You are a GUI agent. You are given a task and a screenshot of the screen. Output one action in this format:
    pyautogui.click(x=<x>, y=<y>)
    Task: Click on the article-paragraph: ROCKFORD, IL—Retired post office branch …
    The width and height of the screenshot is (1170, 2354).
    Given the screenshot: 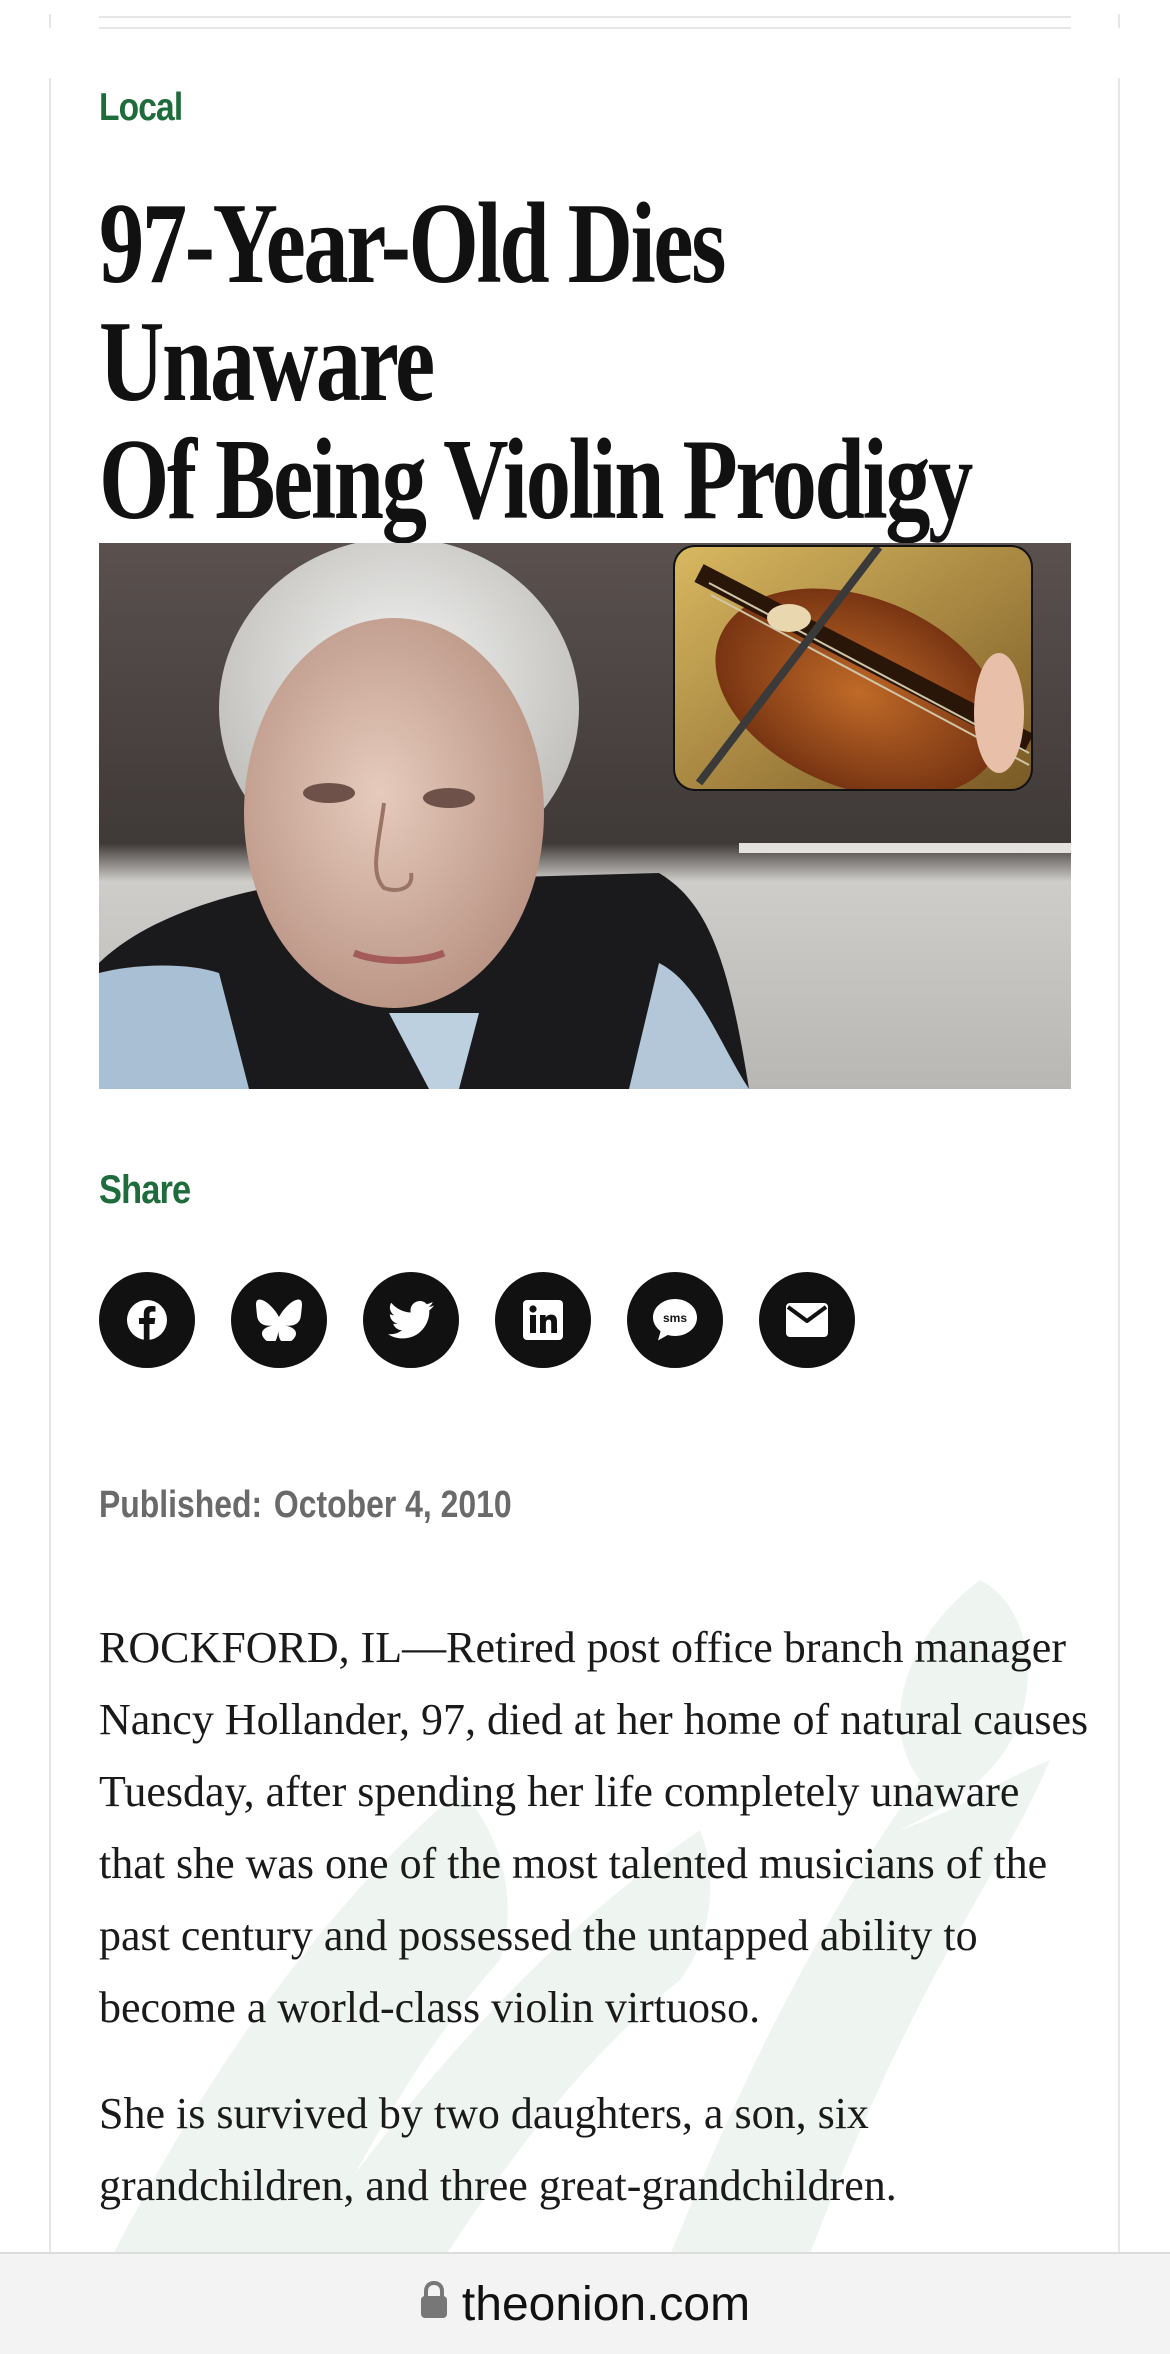 What is the action you would take?
    pyautogui.click(x=594, y=1827)
    